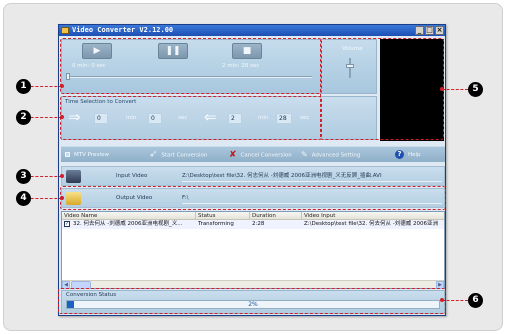 The width and height of the screenshot is (506, 334). What do you see at coordinates (336, 155) in the screenshot?
I see `advanced-setting-label: Advanced Setting` at bounding box center [336, 155].